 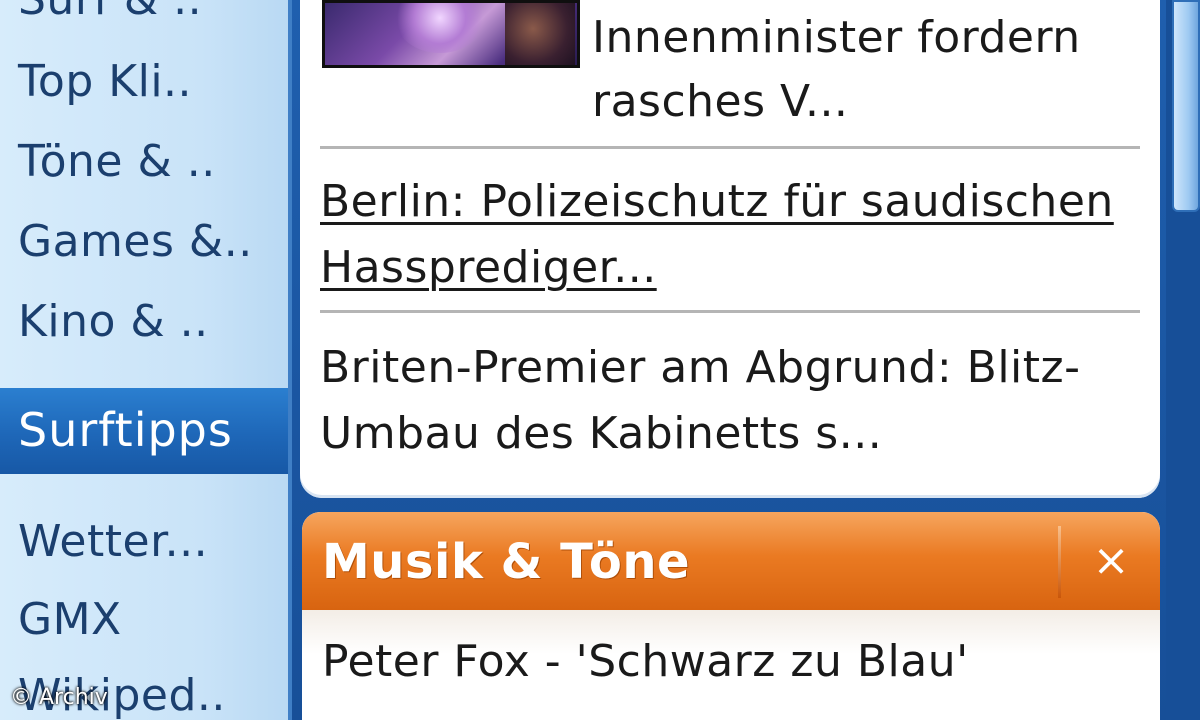 What do you see at coordinates (110, 13) in the screenshot?
I see `sidebar-item-surf: Surf & ..` at bounding box center [110, 13].